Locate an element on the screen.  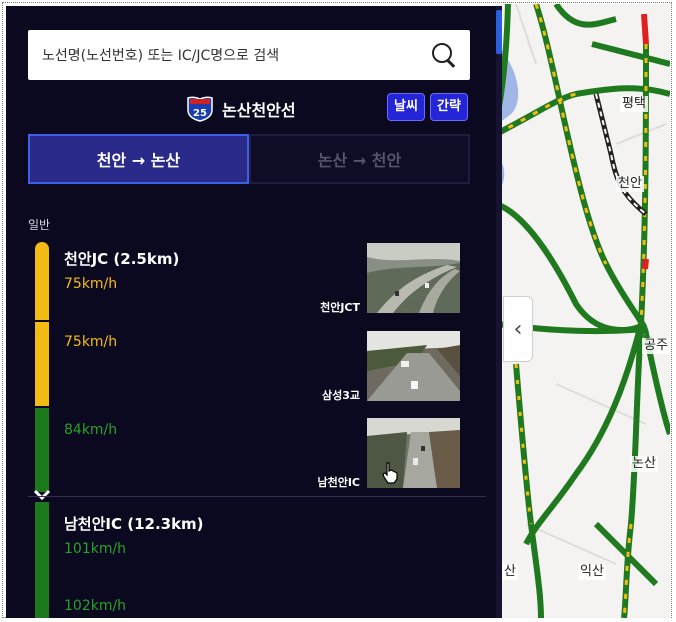
weather-button: 날씨 is located at coordinates (406, 107).